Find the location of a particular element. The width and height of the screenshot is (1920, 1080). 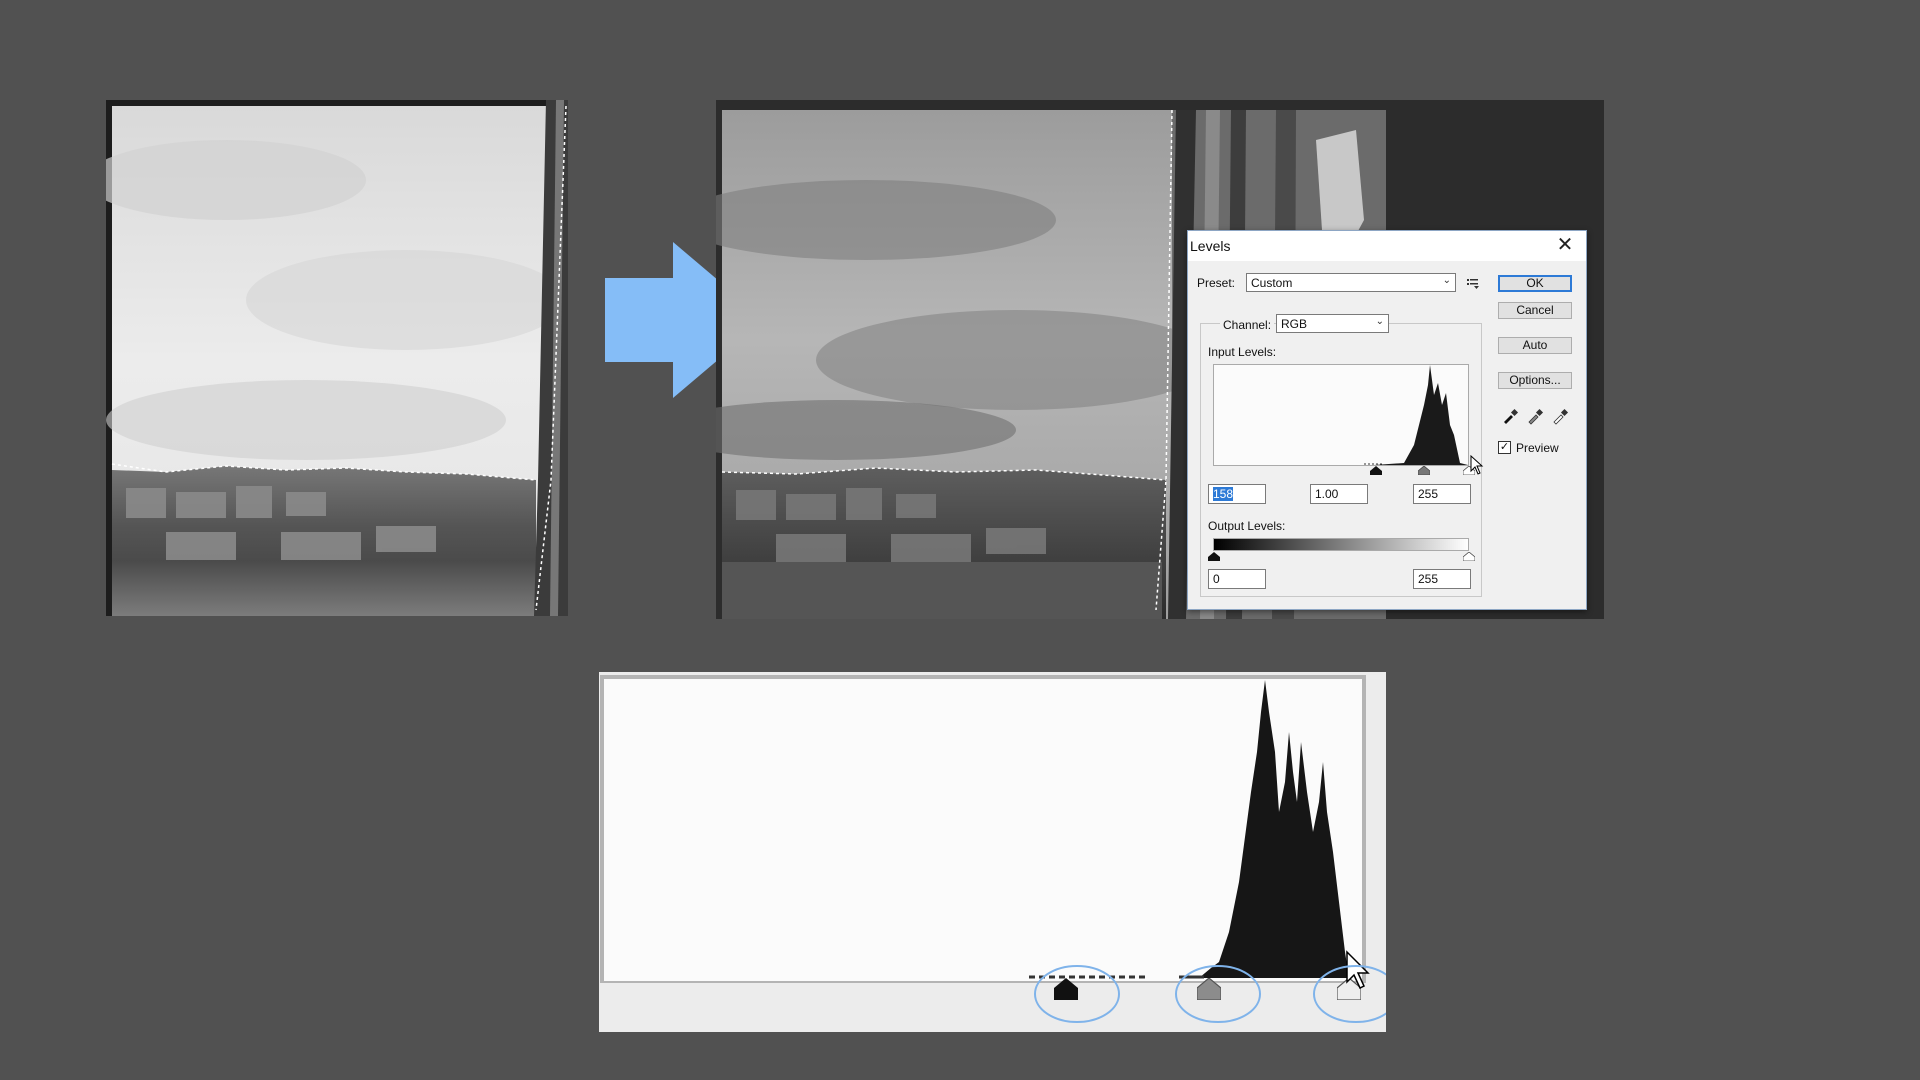

preset-value: Custom is located at coordinates (1272, 283).